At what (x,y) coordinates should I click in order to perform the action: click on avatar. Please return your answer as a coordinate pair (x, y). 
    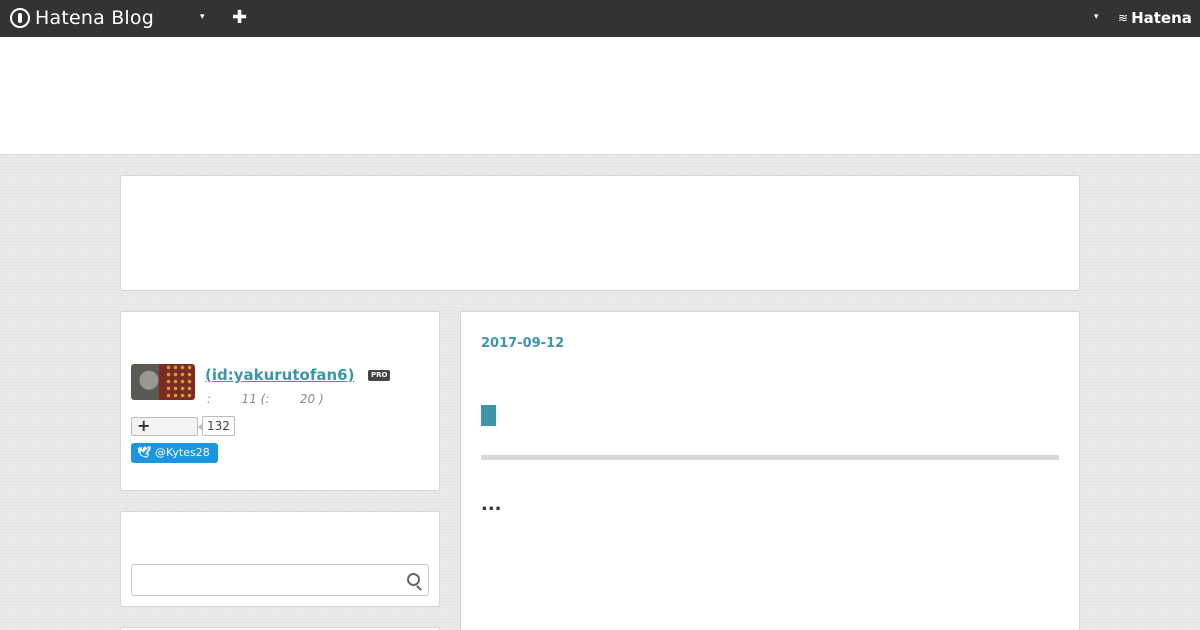
    Looking at the image, I should click on (163, 382).